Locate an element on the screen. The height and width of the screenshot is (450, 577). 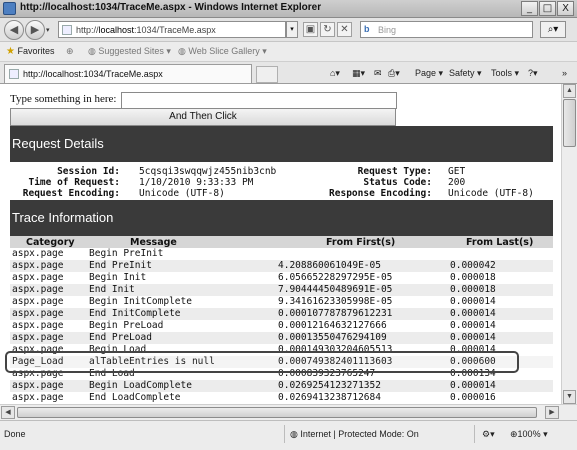
trace-from-first: 0.0269254123271352 is located at coordinates (329, 385).